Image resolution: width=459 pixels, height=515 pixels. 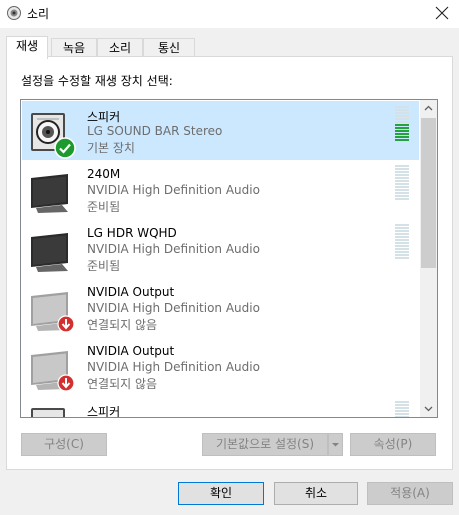 What do you see at coordinates (410, 493) in the screenshot?
I see `apply-button: 적용(A)` at bounding box center [410, 493].